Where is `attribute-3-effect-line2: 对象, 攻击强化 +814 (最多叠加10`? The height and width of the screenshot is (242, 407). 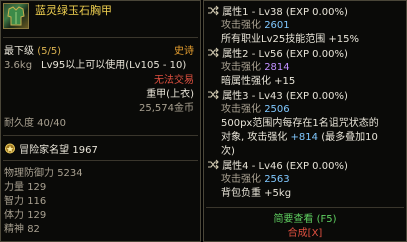 attribute-3-effect-line2: 对象, 攻击强化 +814 (最多叠加10 is located at coordinates (299, 137).